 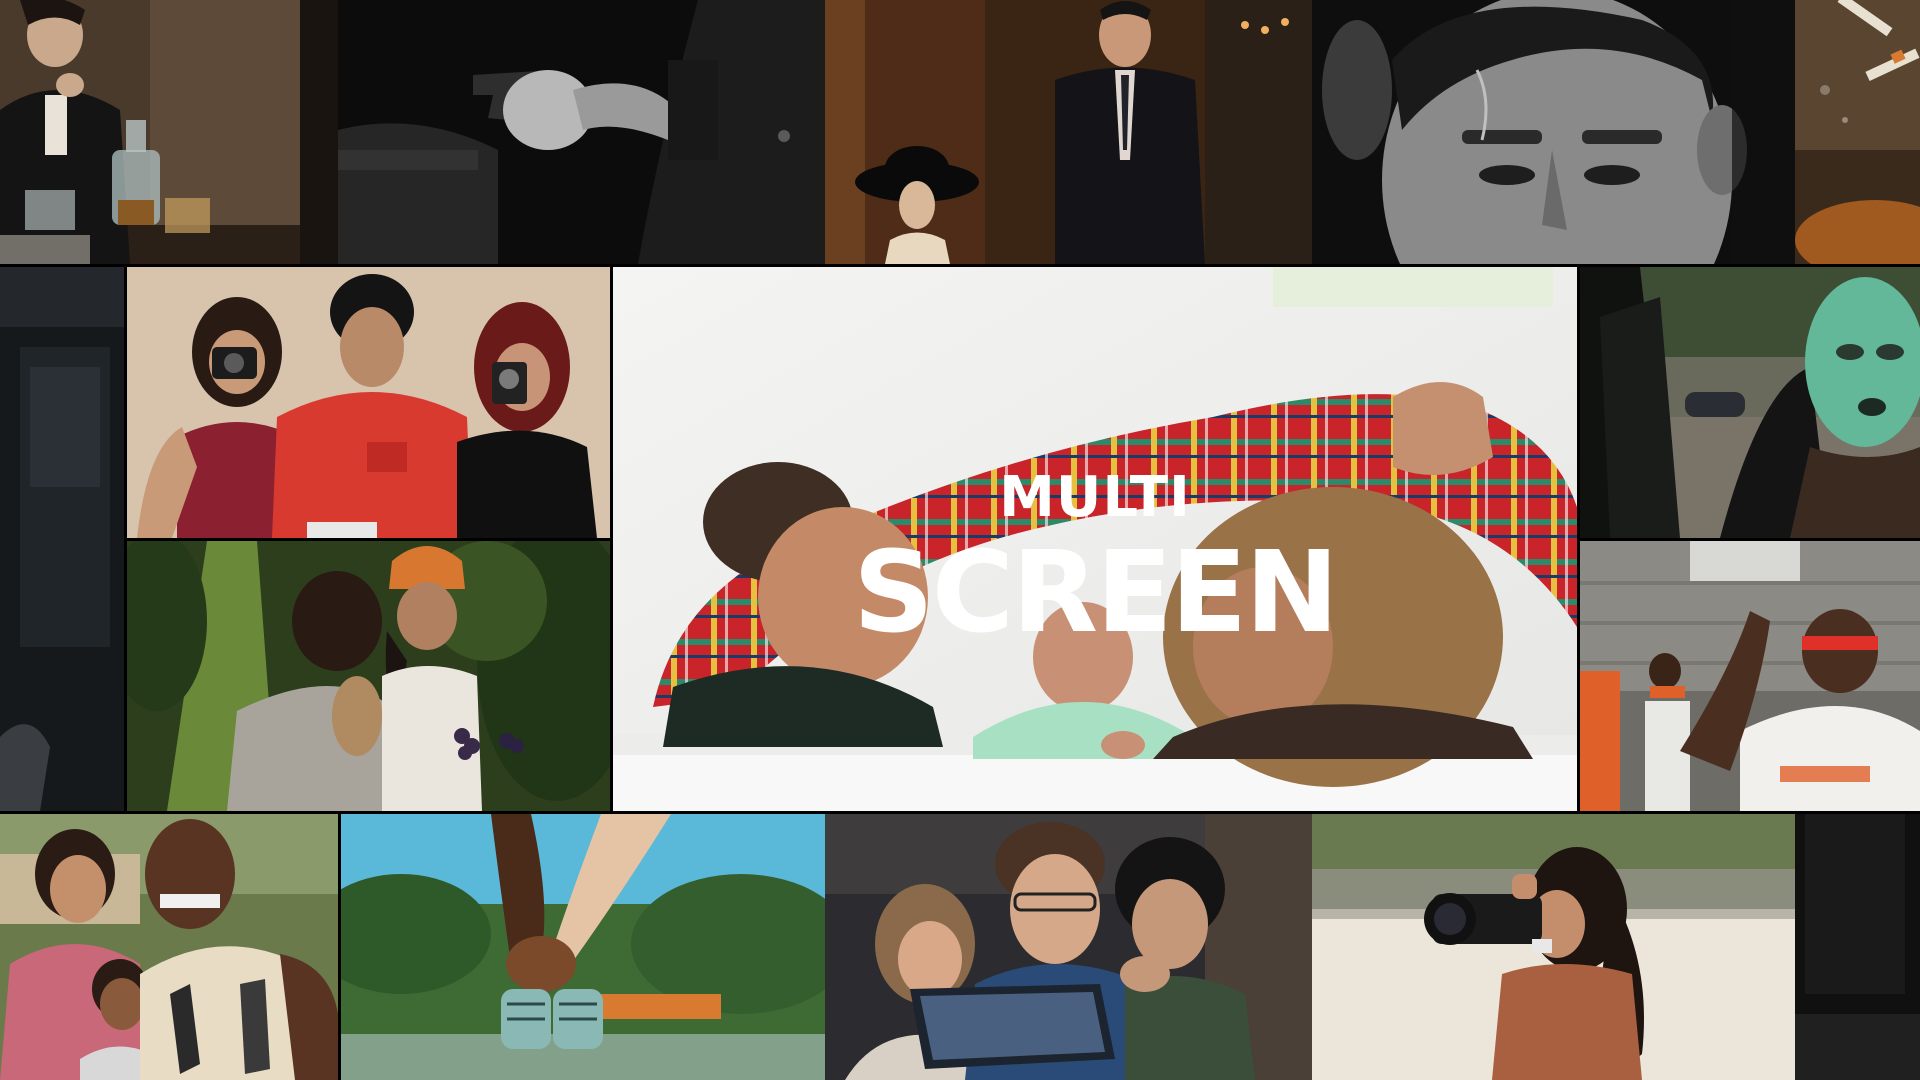 I want to click on bw-man-smoking-tile, so click(x=169, y=132).